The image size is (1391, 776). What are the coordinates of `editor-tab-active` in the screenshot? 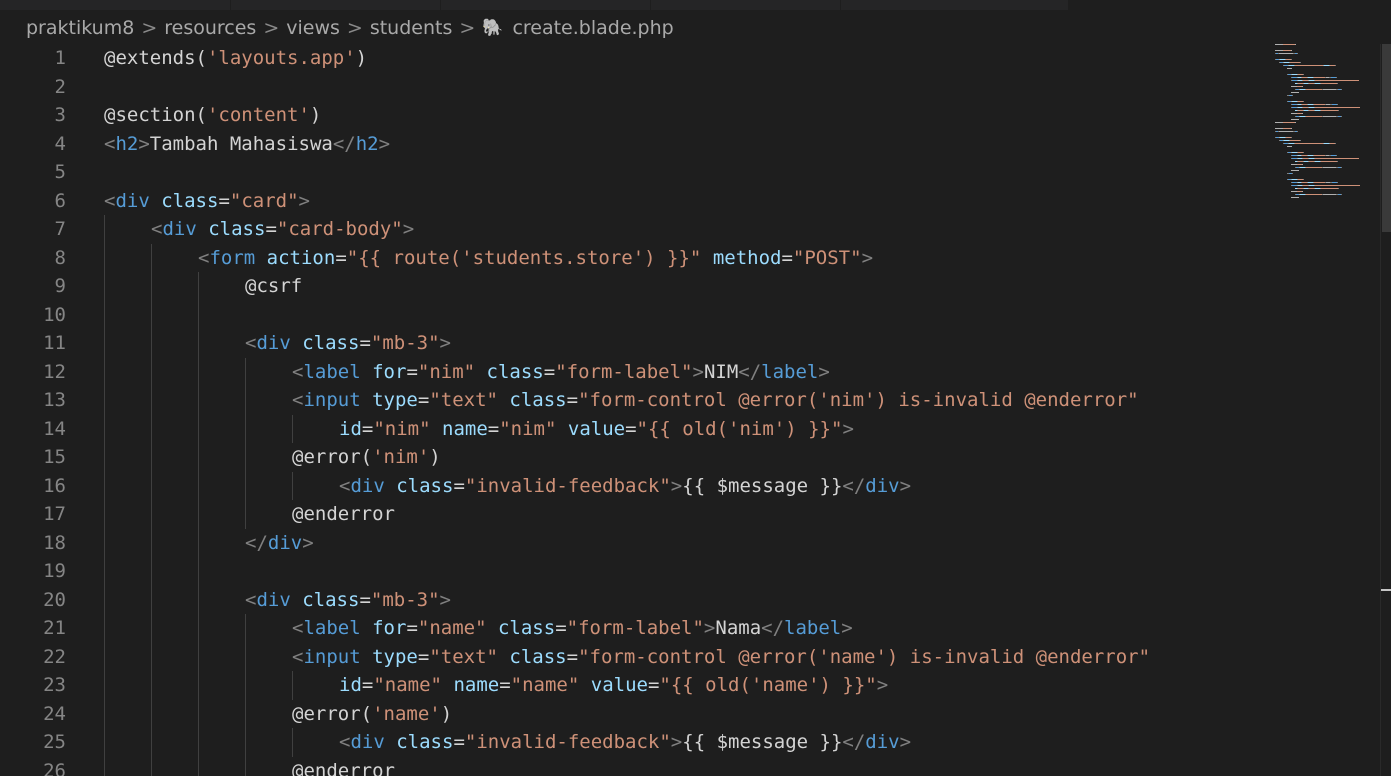 It's located at (1229, 5).